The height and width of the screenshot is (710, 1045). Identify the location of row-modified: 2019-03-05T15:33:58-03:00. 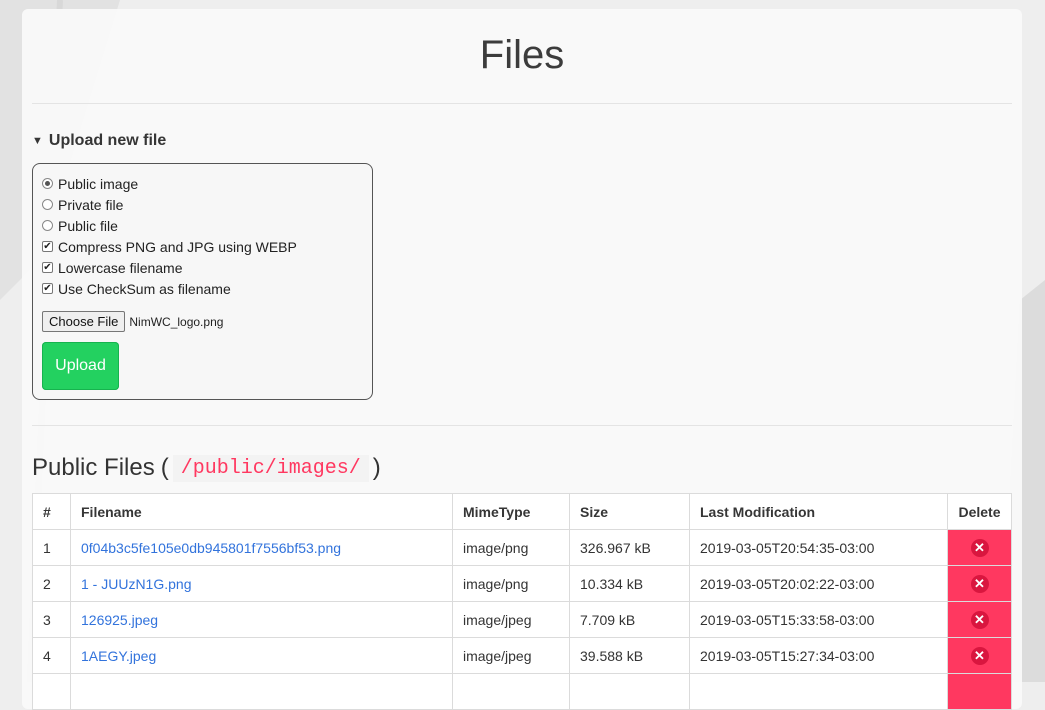
(818, 619).